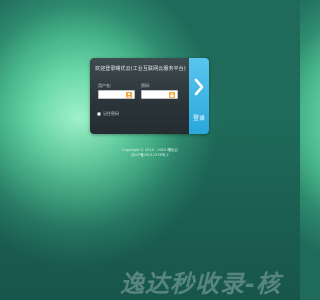 The image size is (320, 300). Describe the element at coordinates (200, 284) in the screenshot. I see `watermark-text: 逸达秒收录-核` at that location.